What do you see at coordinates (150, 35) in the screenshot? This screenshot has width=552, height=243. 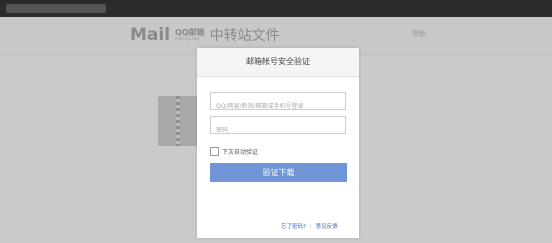 I see `logo-mail-text: Mail` at bounding box center [150, 35].